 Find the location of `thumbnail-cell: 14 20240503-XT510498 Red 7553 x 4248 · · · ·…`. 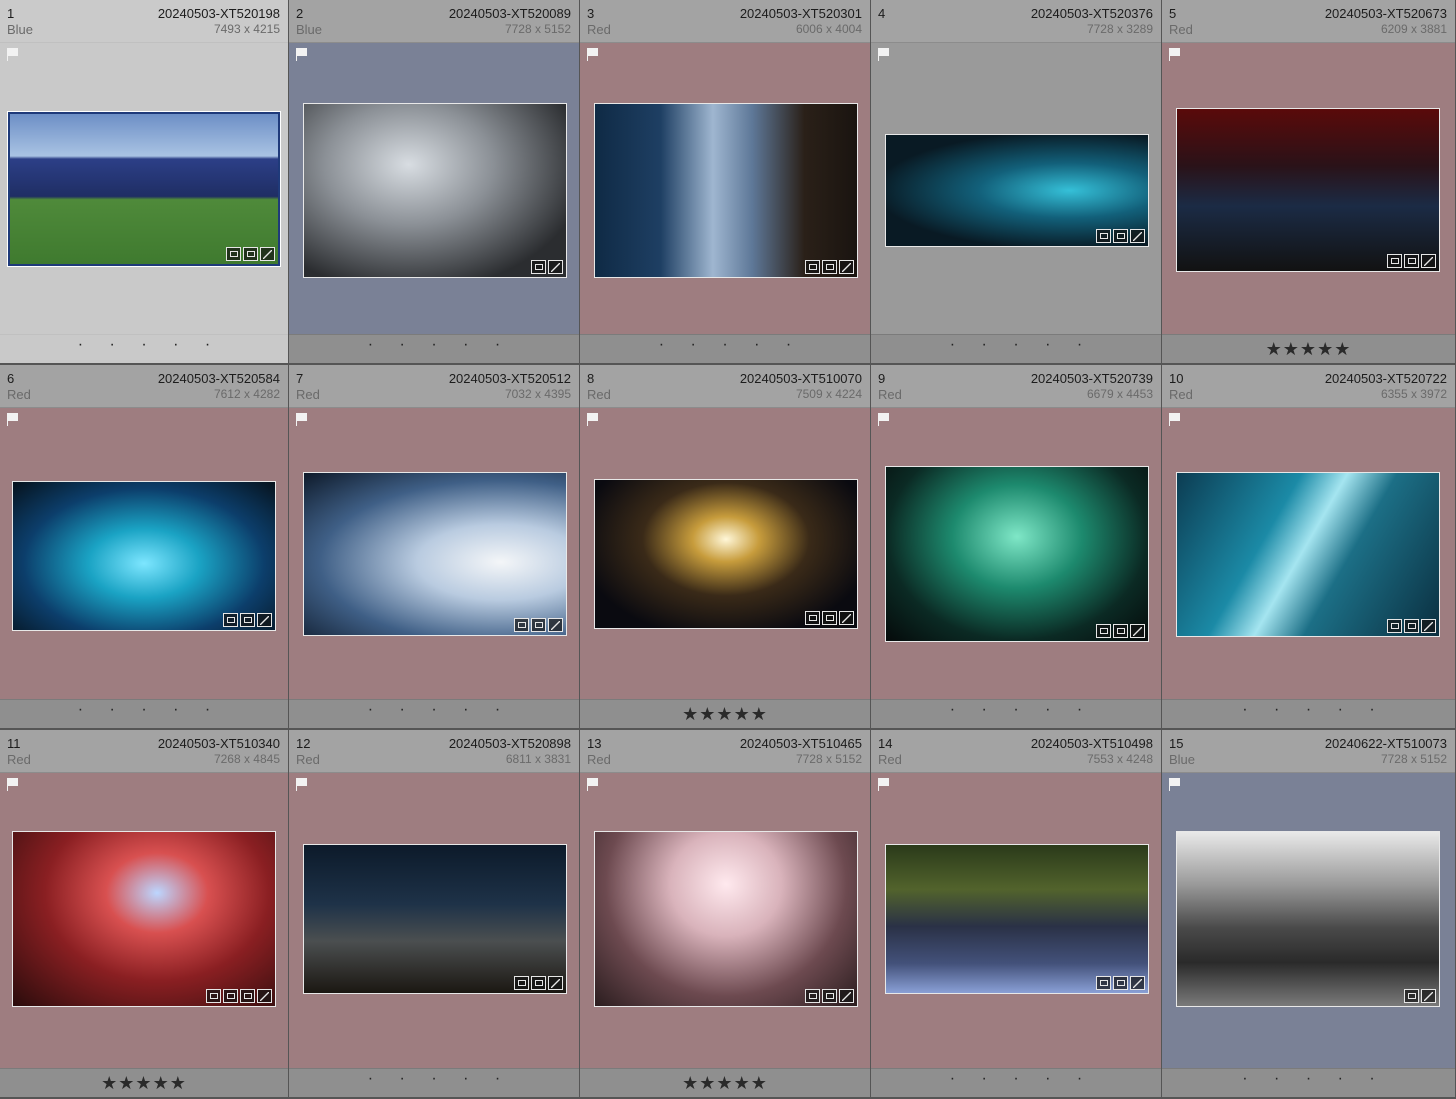

thumbnail-cell: 14 20240503-XT510498 Red 7553 x 4248 · · · ·… is located at coordinates (1016, 914).